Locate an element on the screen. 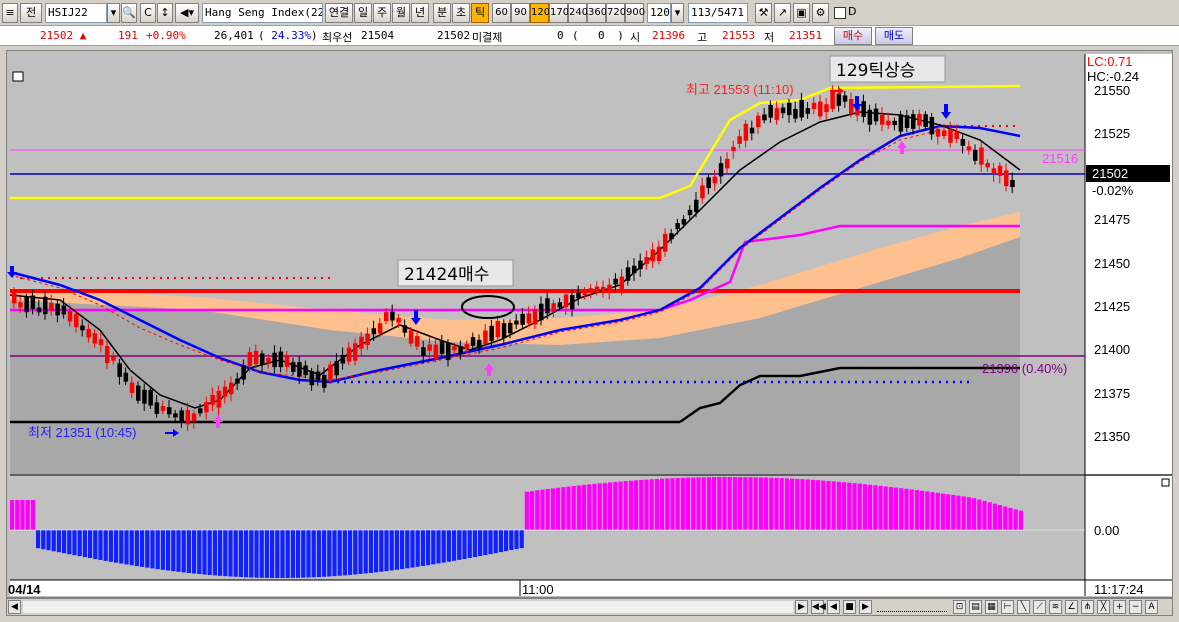 This screenshot has width=1179, height=622. play-forward-icon: ▶ is located at coordinates (865, 607).